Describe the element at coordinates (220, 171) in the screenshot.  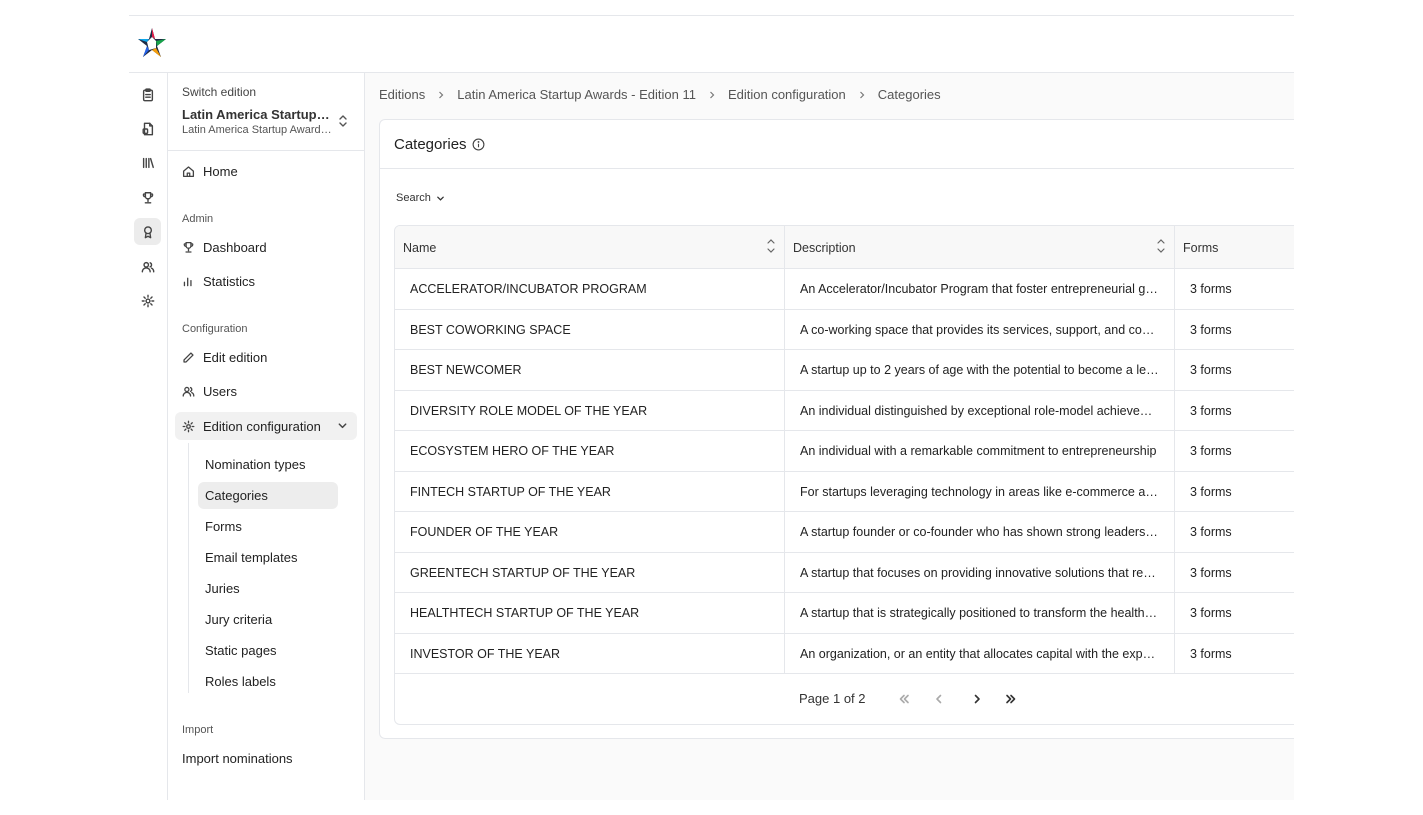
I see `nav-home-label: Home` at that location.